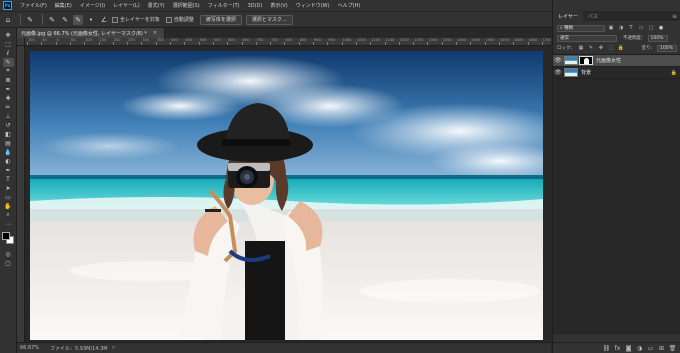 The width and height of the screenshot is (680, 353). Describe the element at coordinates (8, 71) in the screenshot. I see `crop-icon: ⌗` at that location.